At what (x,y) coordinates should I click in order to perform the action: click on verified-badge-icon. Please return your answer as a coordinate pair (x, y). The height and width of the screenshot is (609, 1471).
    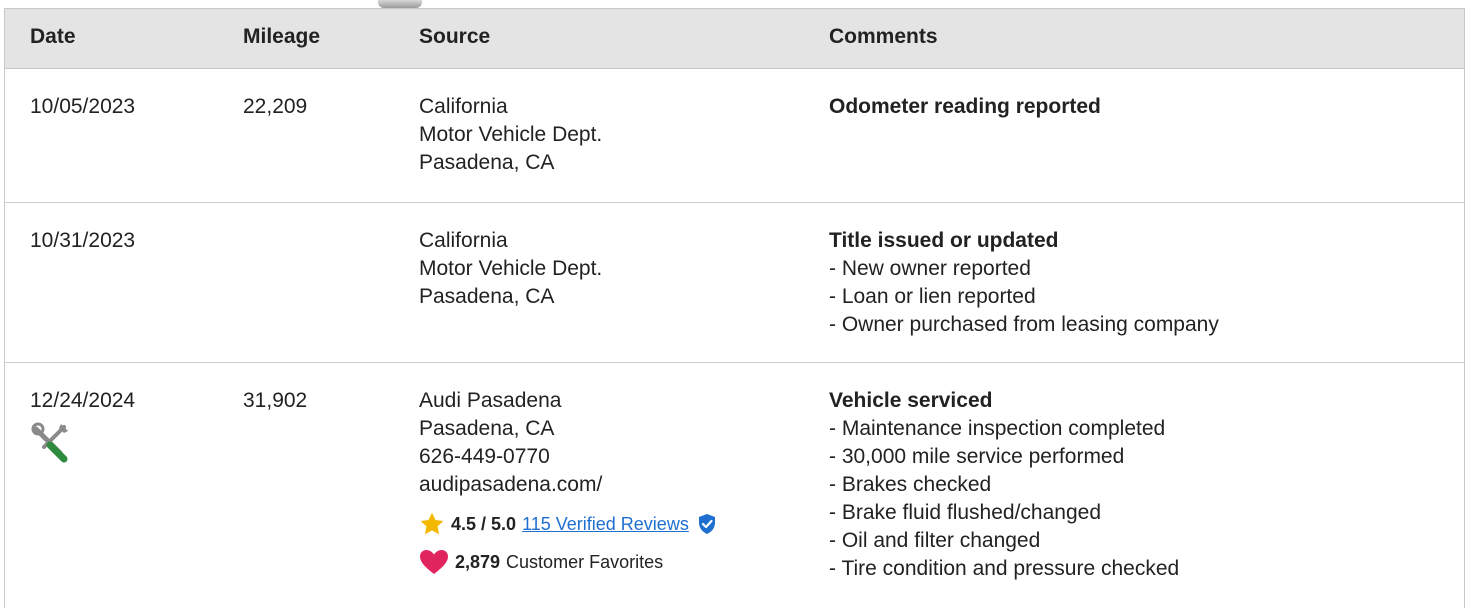
    Looking at the image, I should click on (706, 524).